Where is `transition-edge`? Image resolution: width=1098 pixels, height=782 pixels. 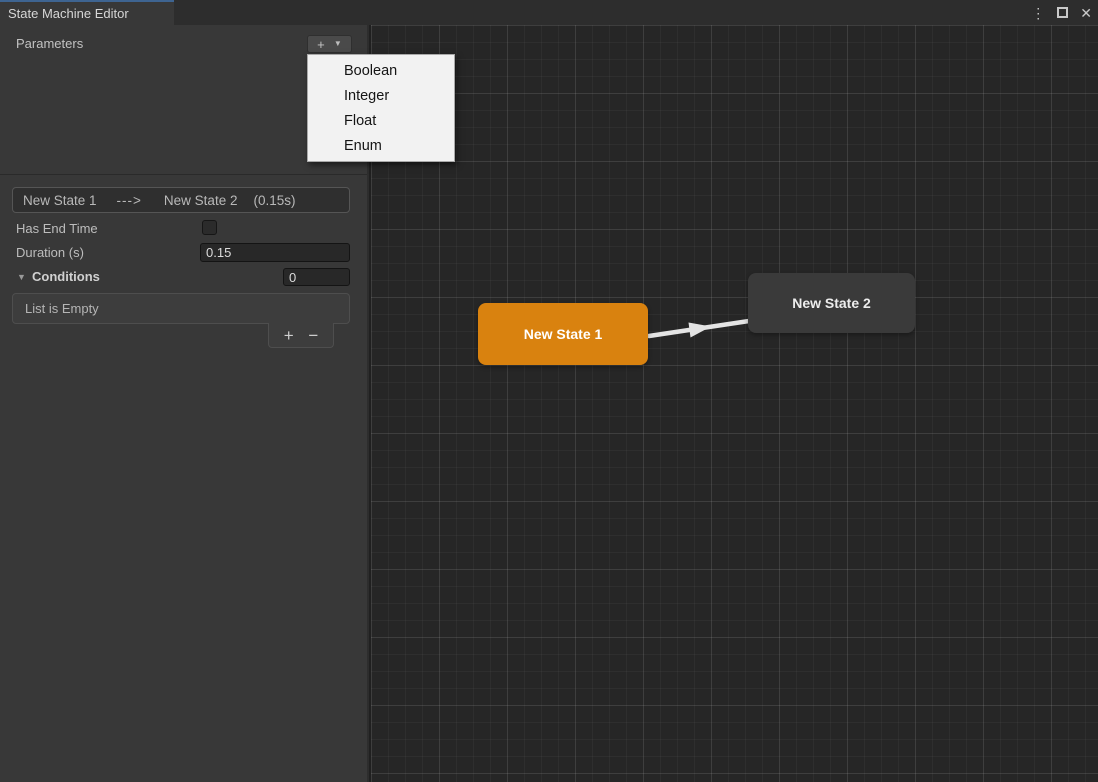
transition-edge is located at coordinates (699, 328).